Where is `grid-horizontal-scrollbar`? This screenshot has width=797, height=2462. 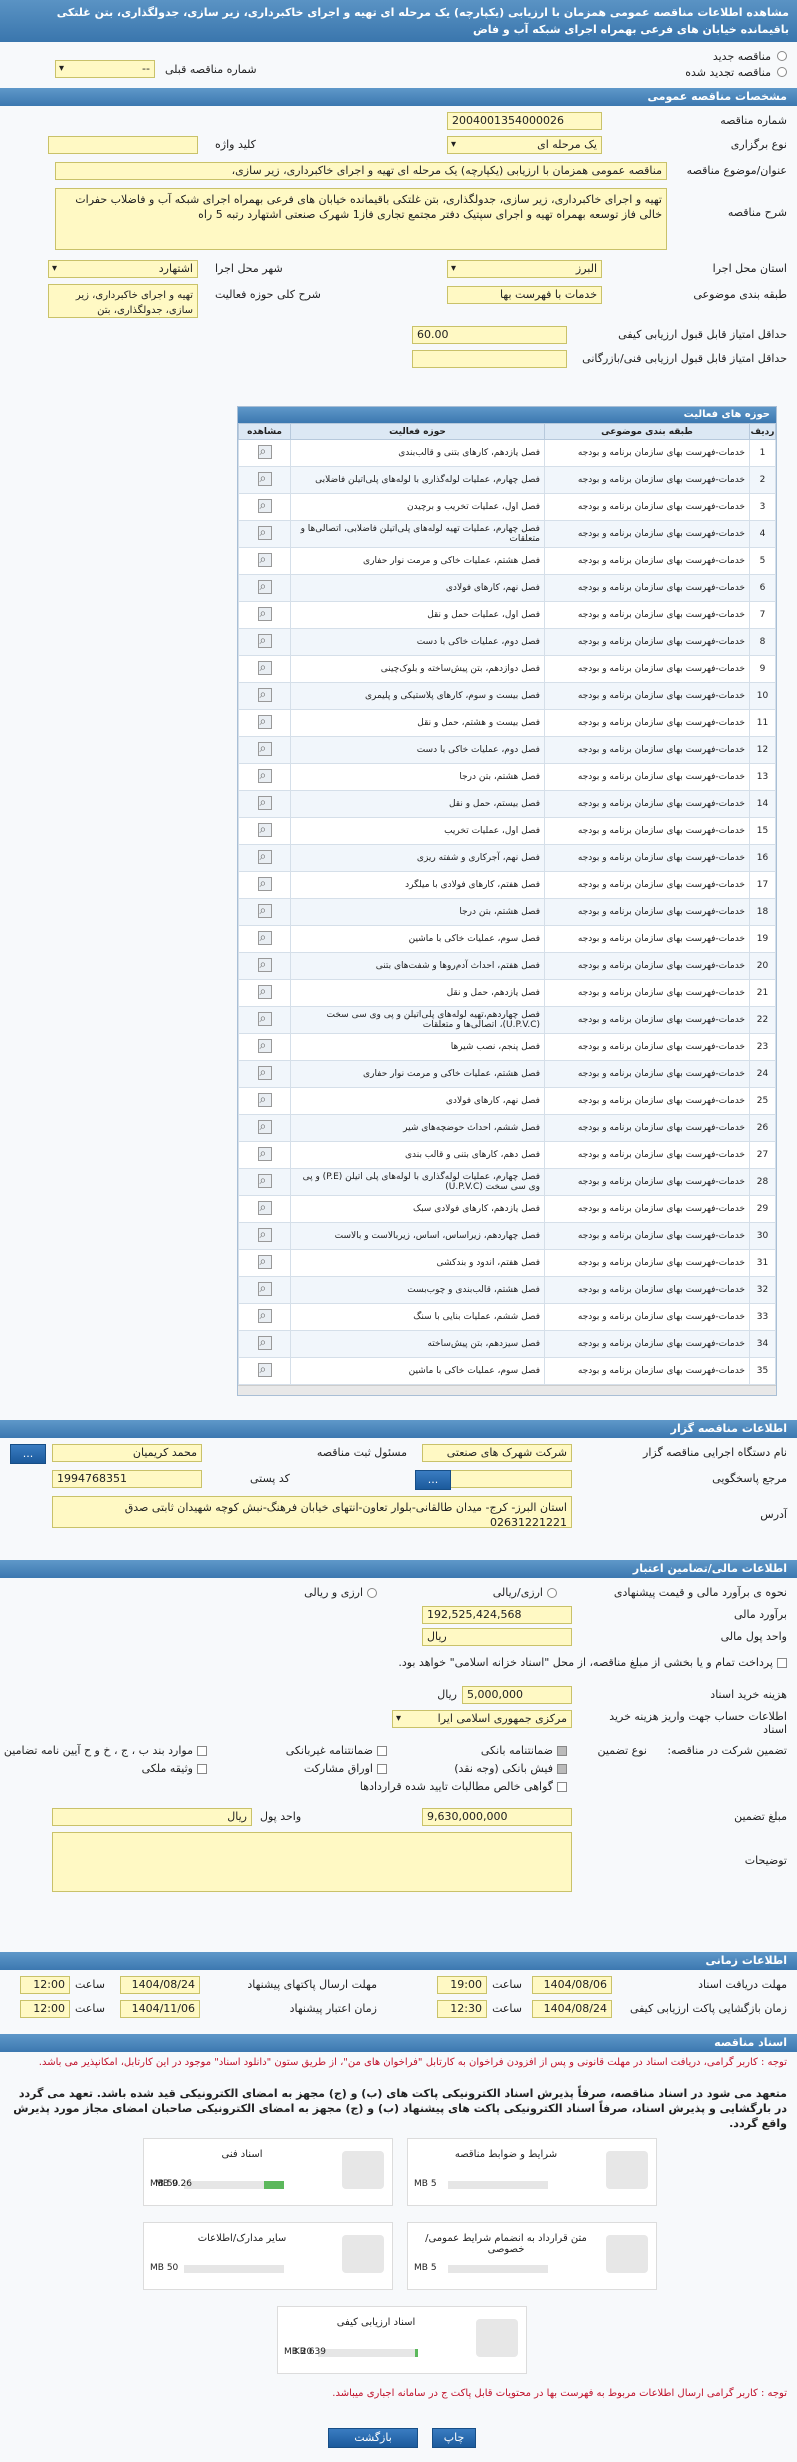
grid-horizontal-scrollbar is located at coordinates (507, 1390).